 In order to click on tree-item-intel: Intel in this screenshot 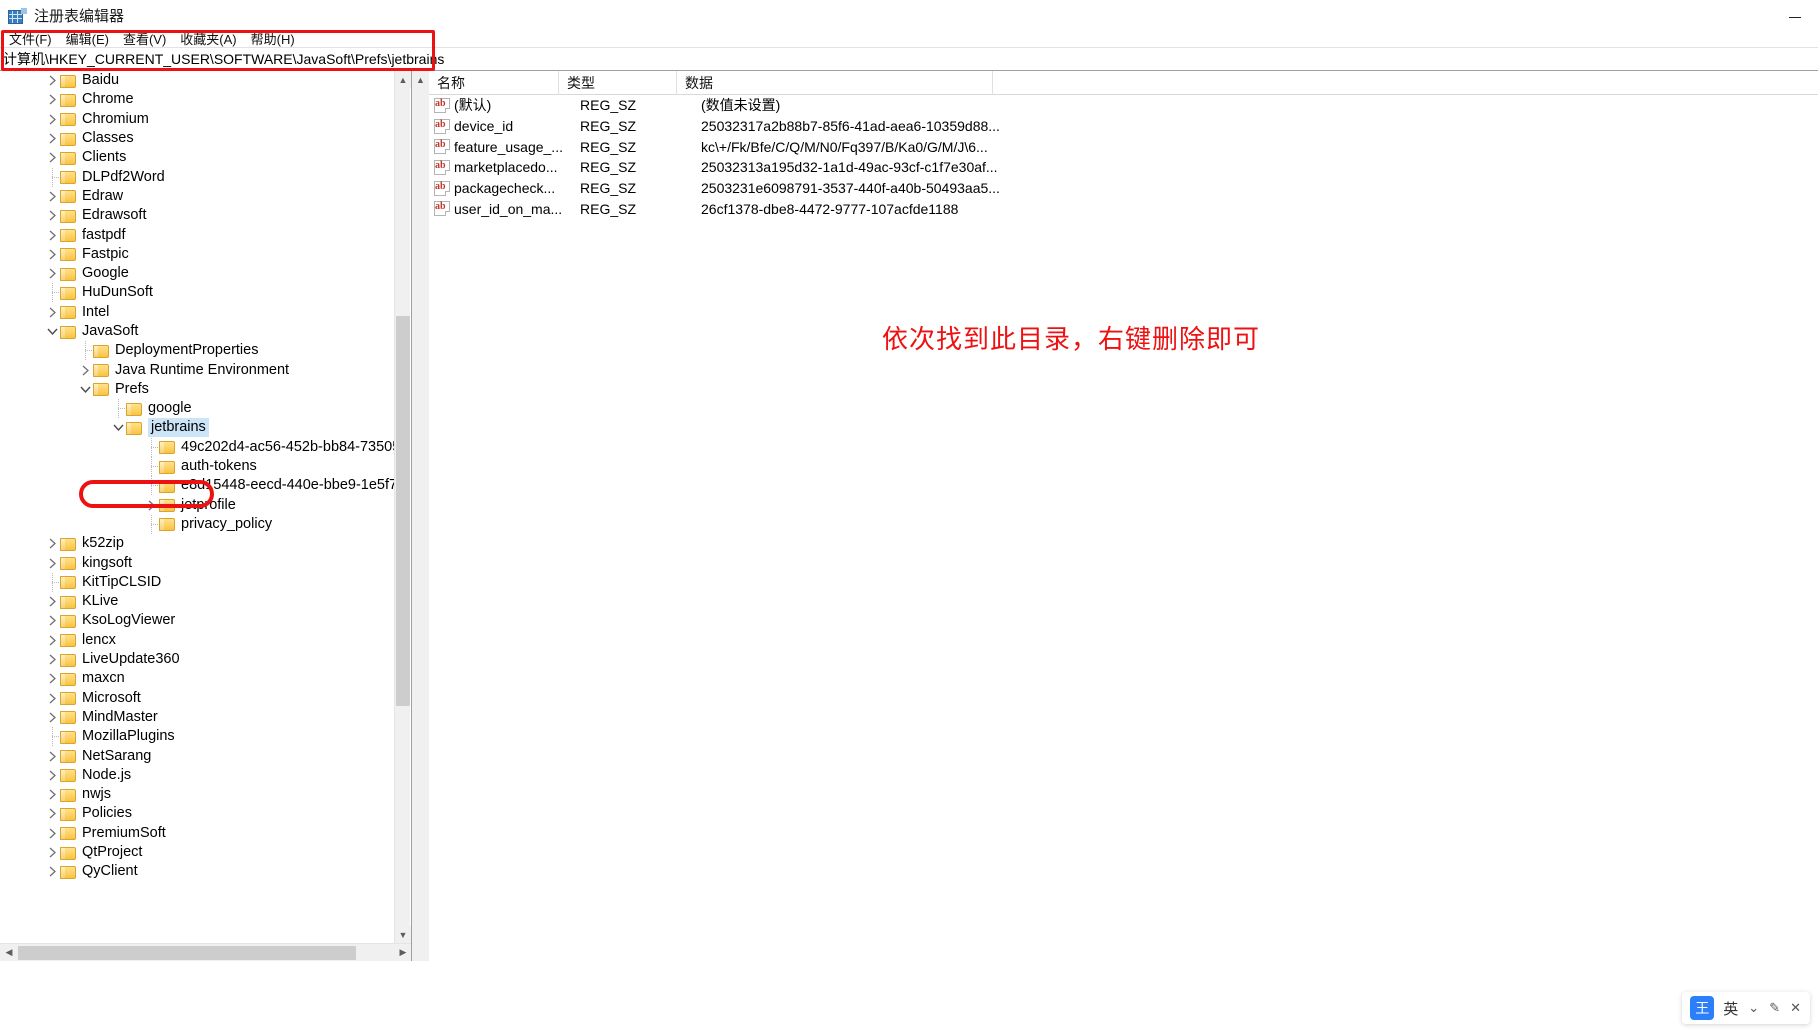, I will do `click(197, 312)`.